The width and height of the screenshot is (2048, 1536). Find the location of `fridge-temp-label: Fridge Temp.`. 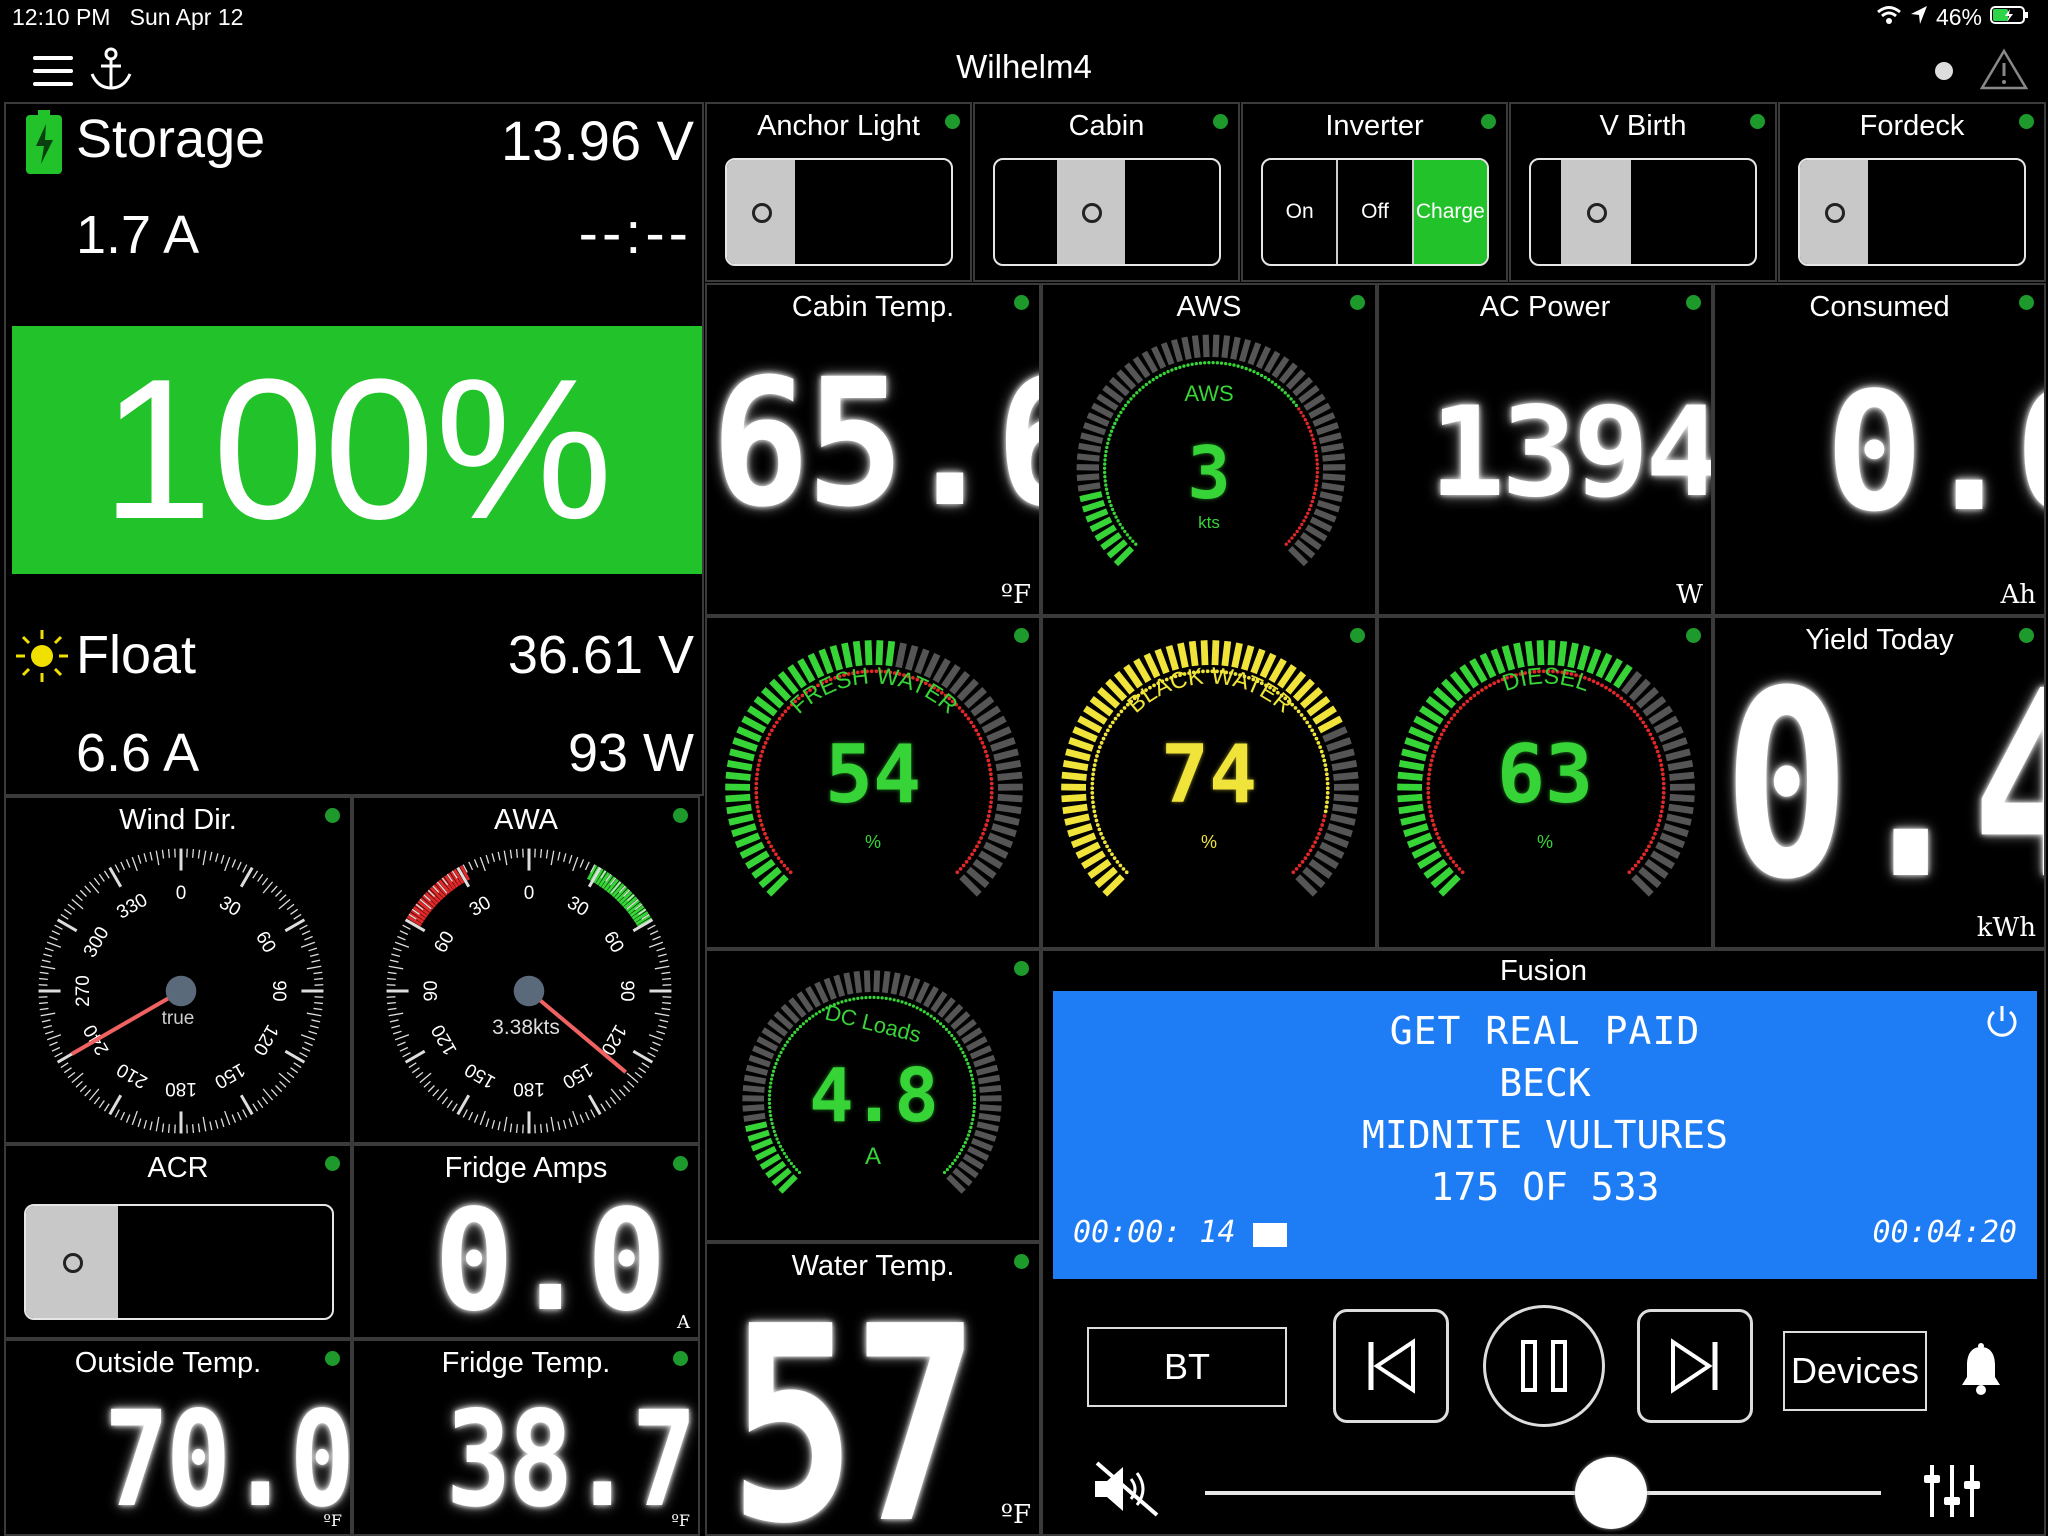

fridge-temp-label: Fridge Temp. is located at coordinates (526, 1363).